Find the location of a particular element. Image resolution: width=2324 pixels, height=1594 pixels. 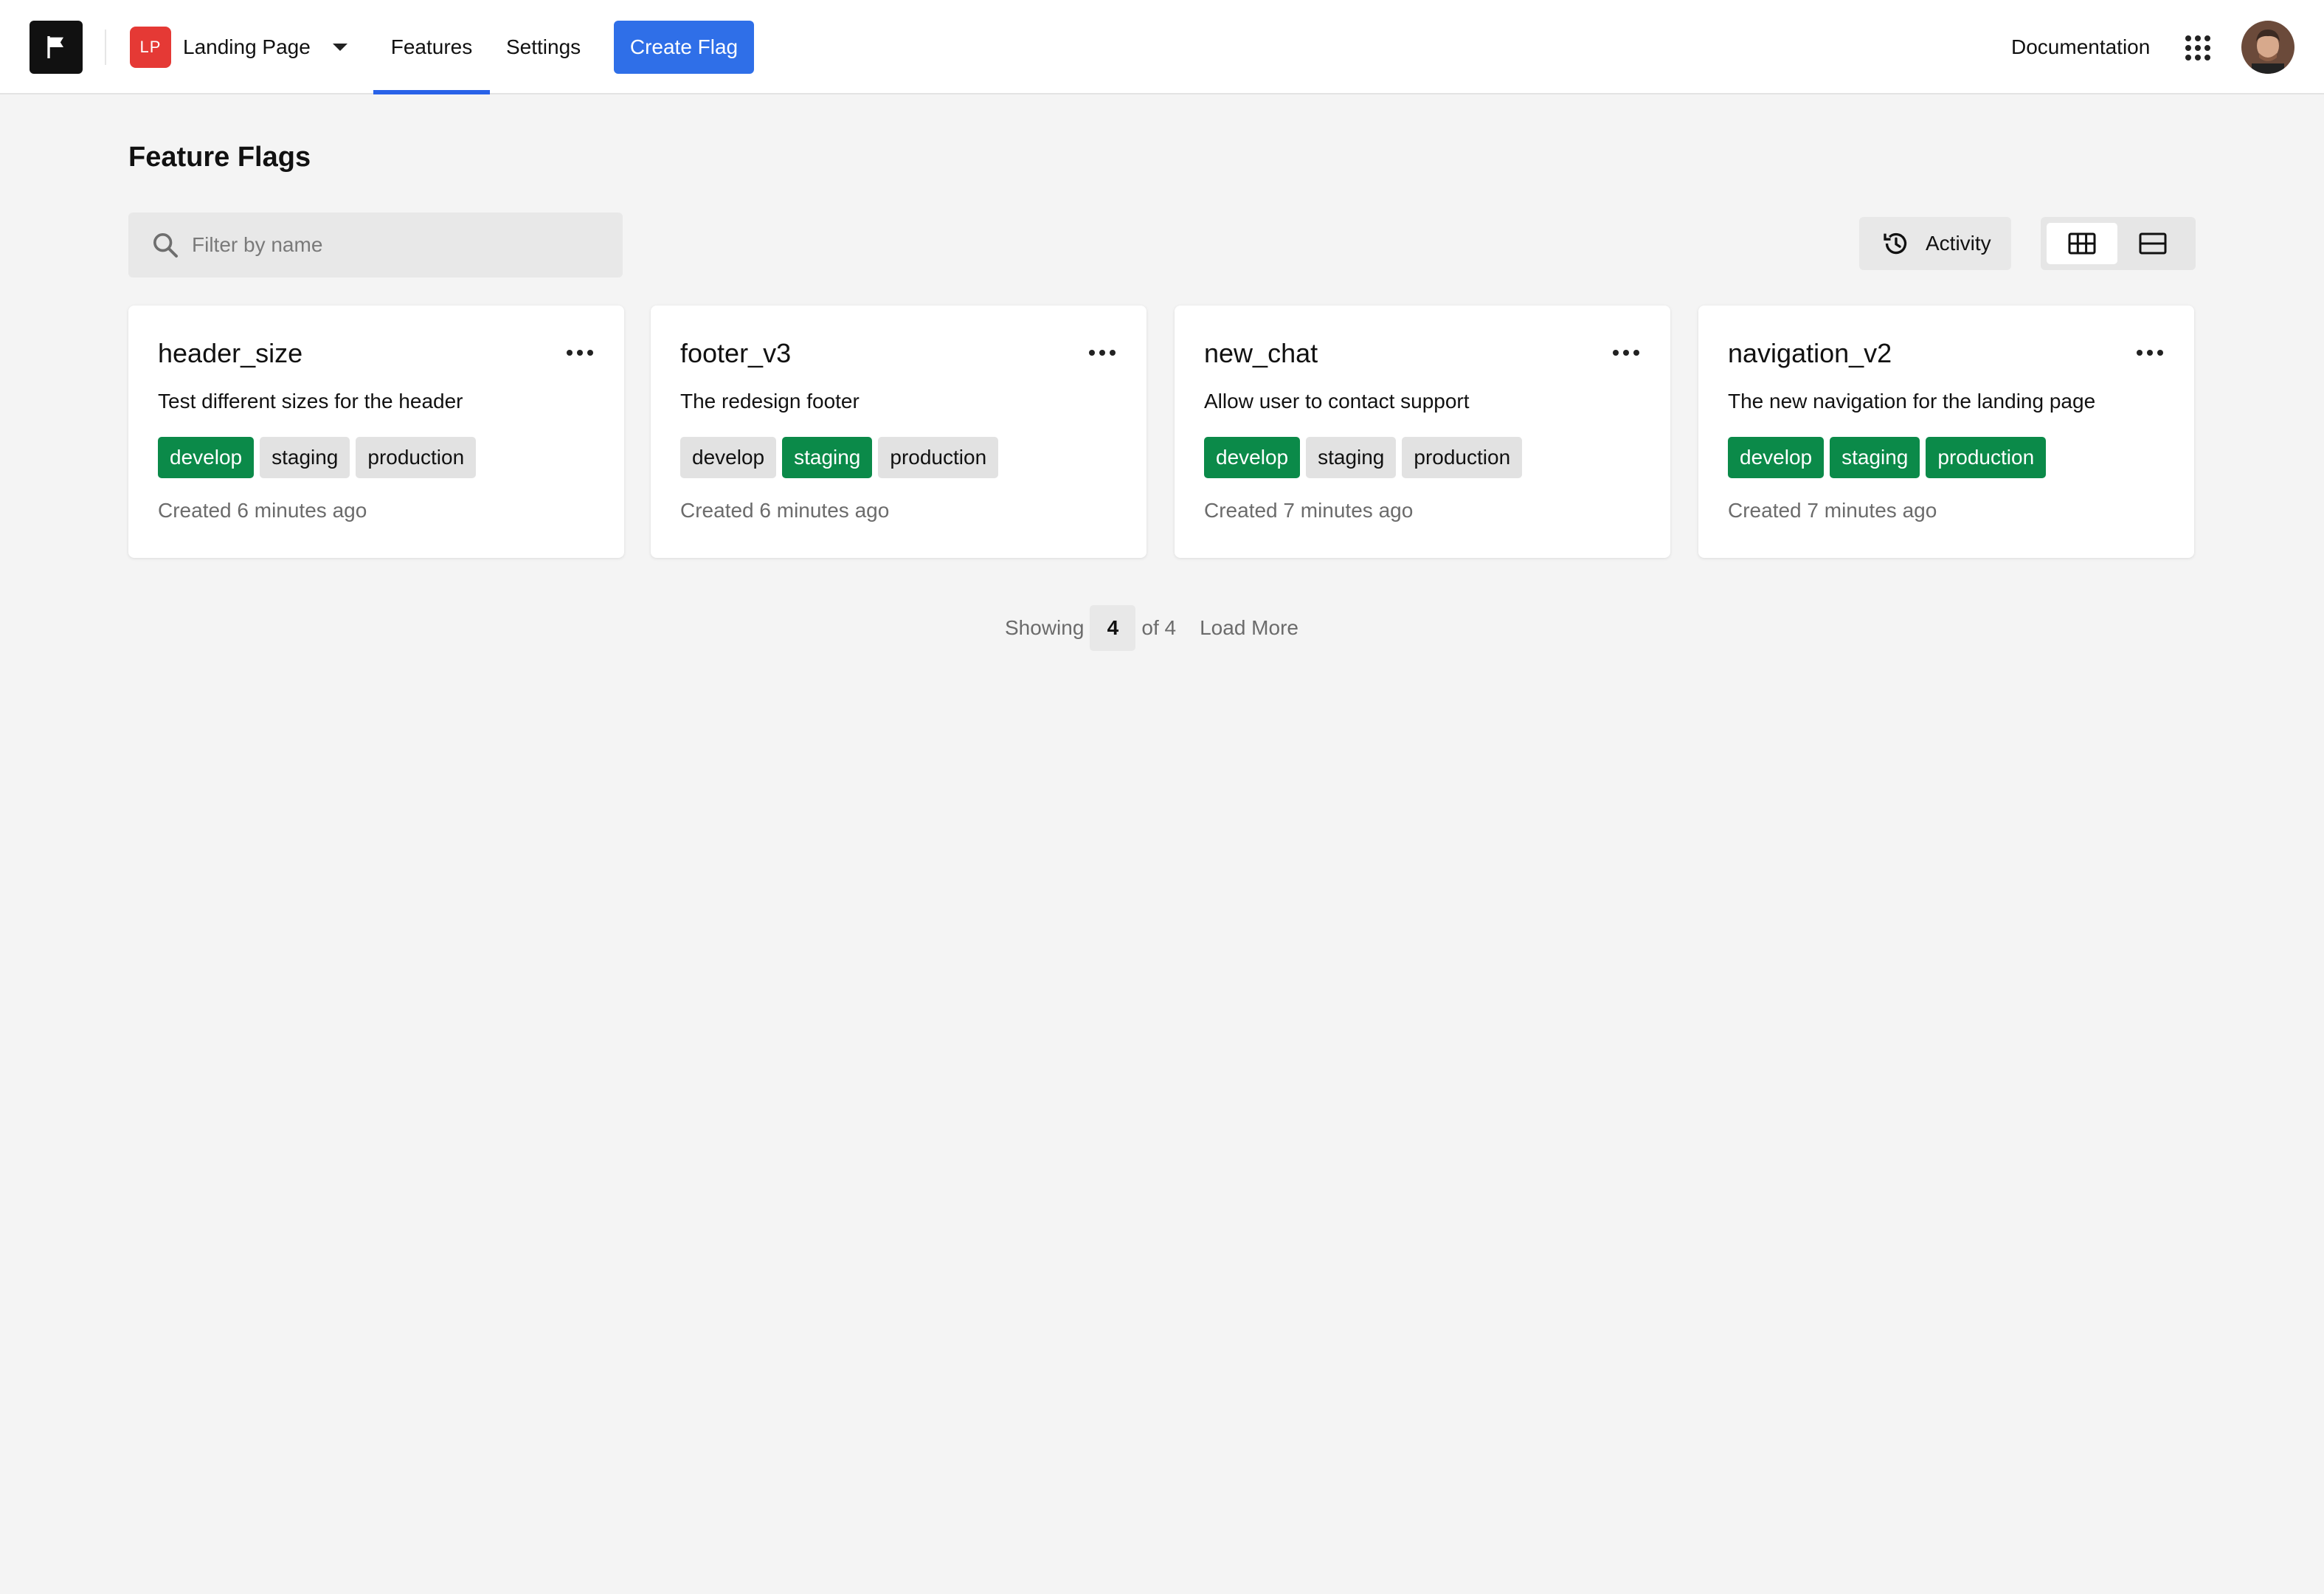

flag-name: new_chat is located at coordinates (1261, 353).